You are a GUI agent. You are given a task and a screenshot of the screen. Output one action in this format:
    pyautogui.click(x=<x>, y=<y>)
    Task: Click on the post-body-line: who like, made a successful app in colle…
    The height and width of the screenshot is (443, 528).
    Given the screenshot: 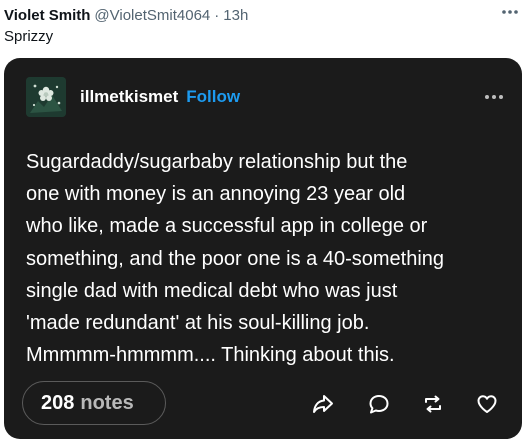 What is the action you would take?
    pyautogui.click(x=227, y=226)
    